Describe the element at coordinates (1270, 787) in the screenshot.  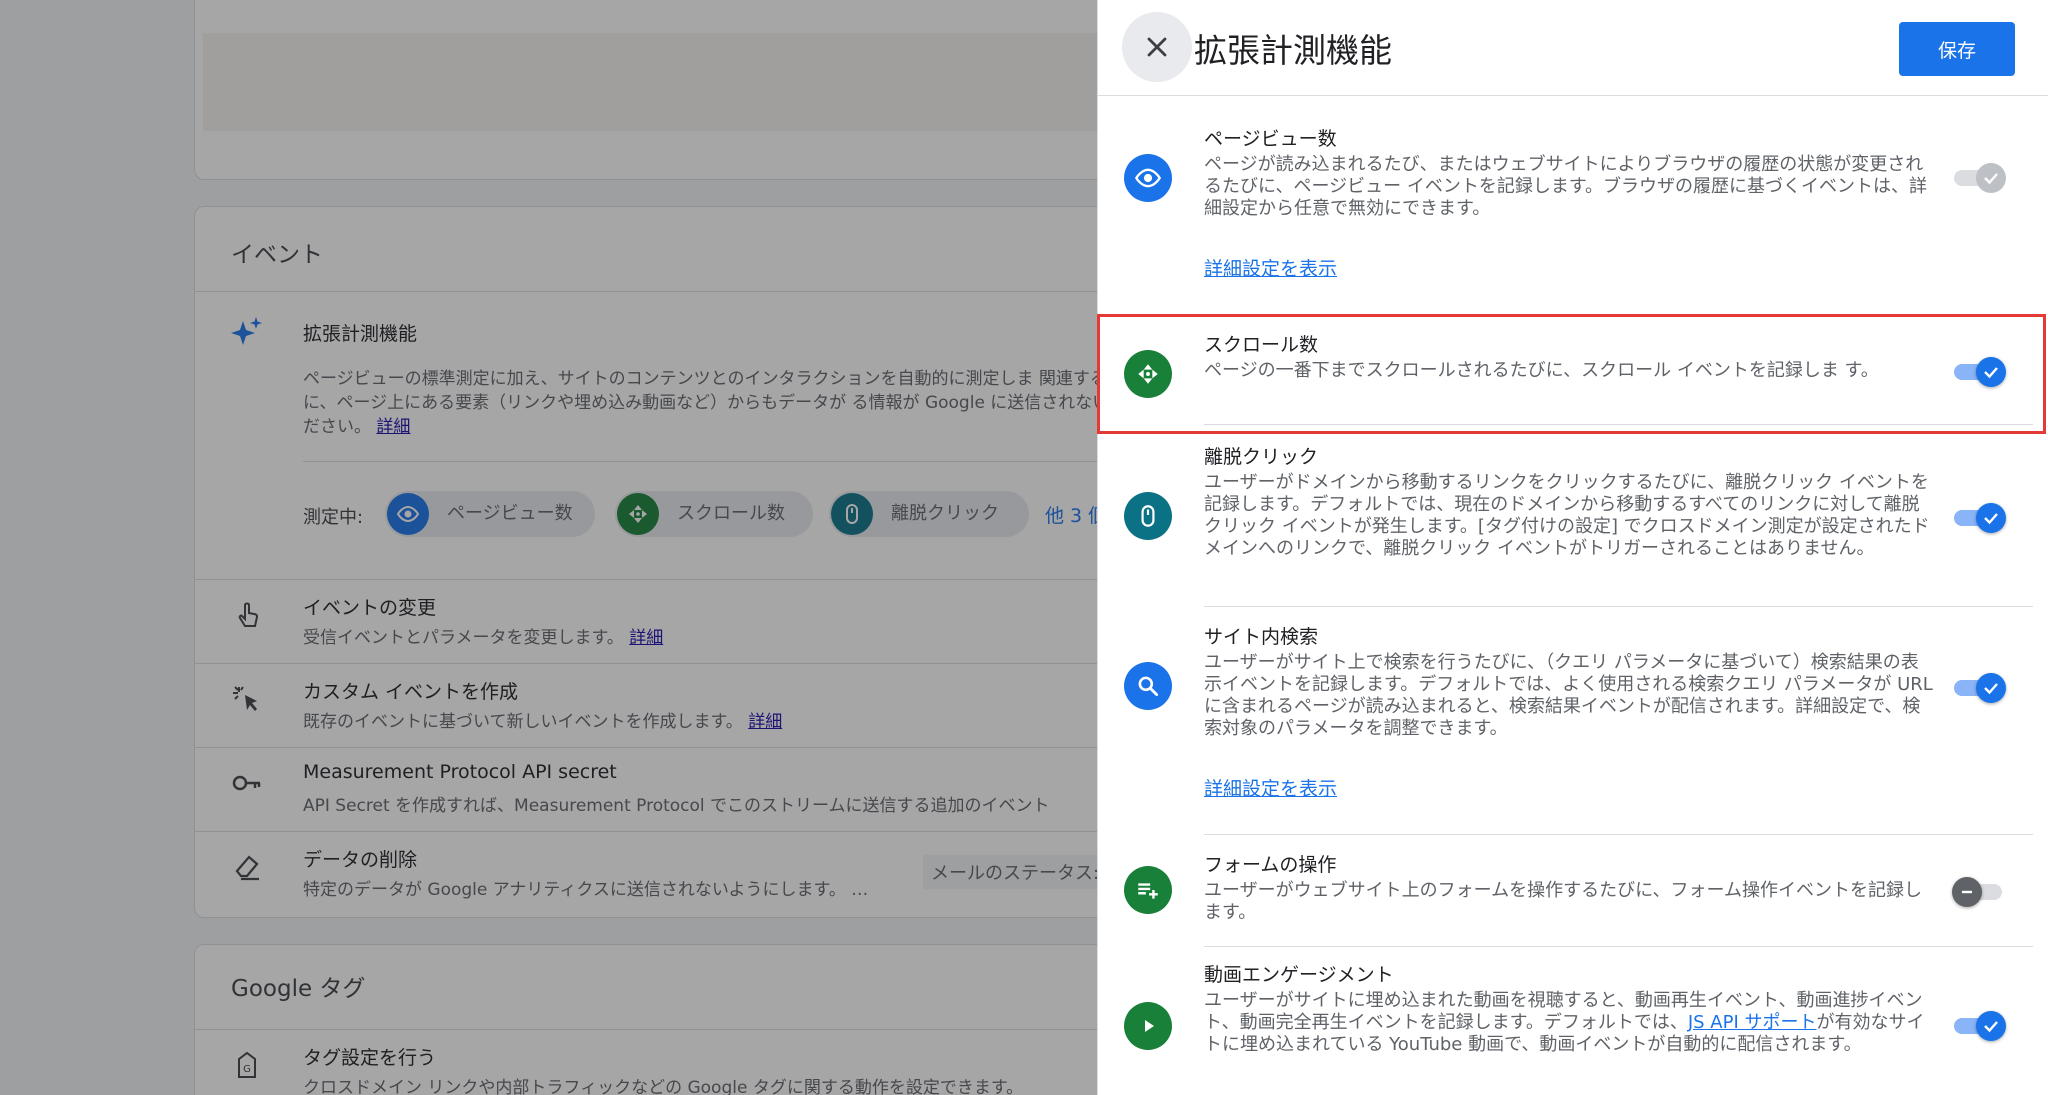
I see `site-search-advanced-settings-link: 詳細設定を表示` at that location.